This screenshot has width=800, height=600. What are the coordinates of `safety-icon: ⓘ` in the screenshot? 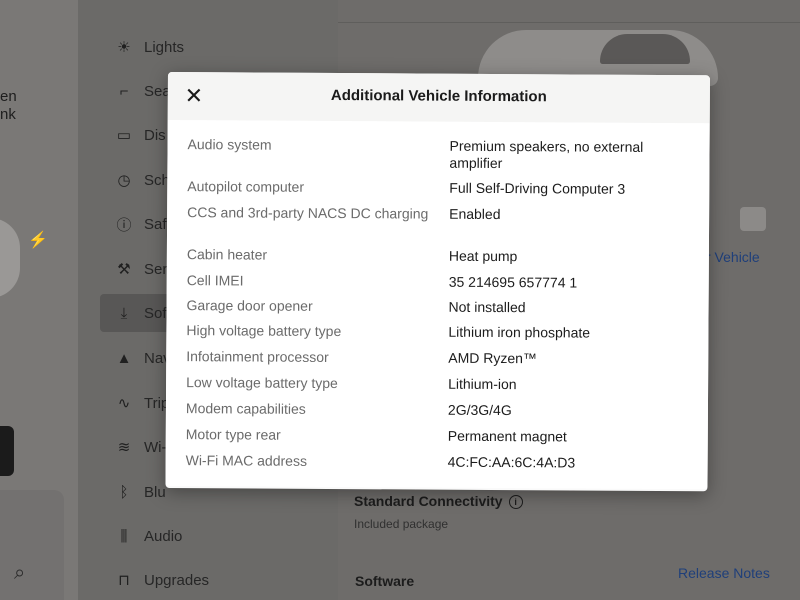 It's located at (124, 225).